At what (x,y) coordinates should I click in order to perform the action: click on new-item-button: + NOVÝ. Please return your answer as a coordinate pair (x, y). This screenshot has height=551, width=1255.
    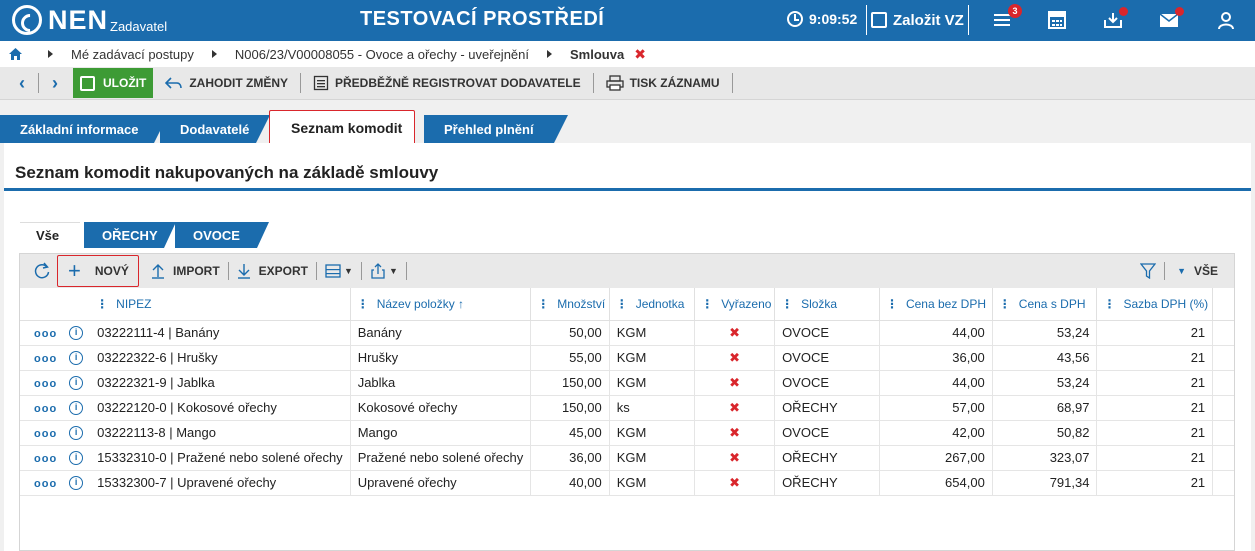
    Looking at the image, I should click on (98, 271).